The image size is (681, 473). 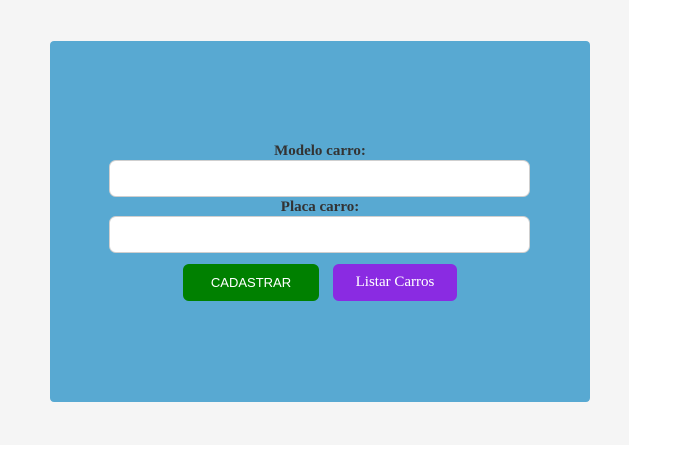 What do you see at coordinates (395, 282) in the screenshot?
I see `listar-carros-button: Listar Carros` at bounding box center [395, 282].